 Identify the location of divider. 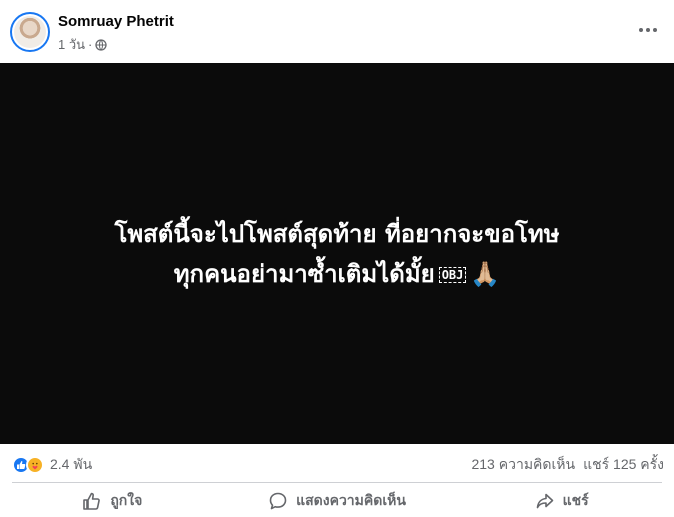
(337, 482).